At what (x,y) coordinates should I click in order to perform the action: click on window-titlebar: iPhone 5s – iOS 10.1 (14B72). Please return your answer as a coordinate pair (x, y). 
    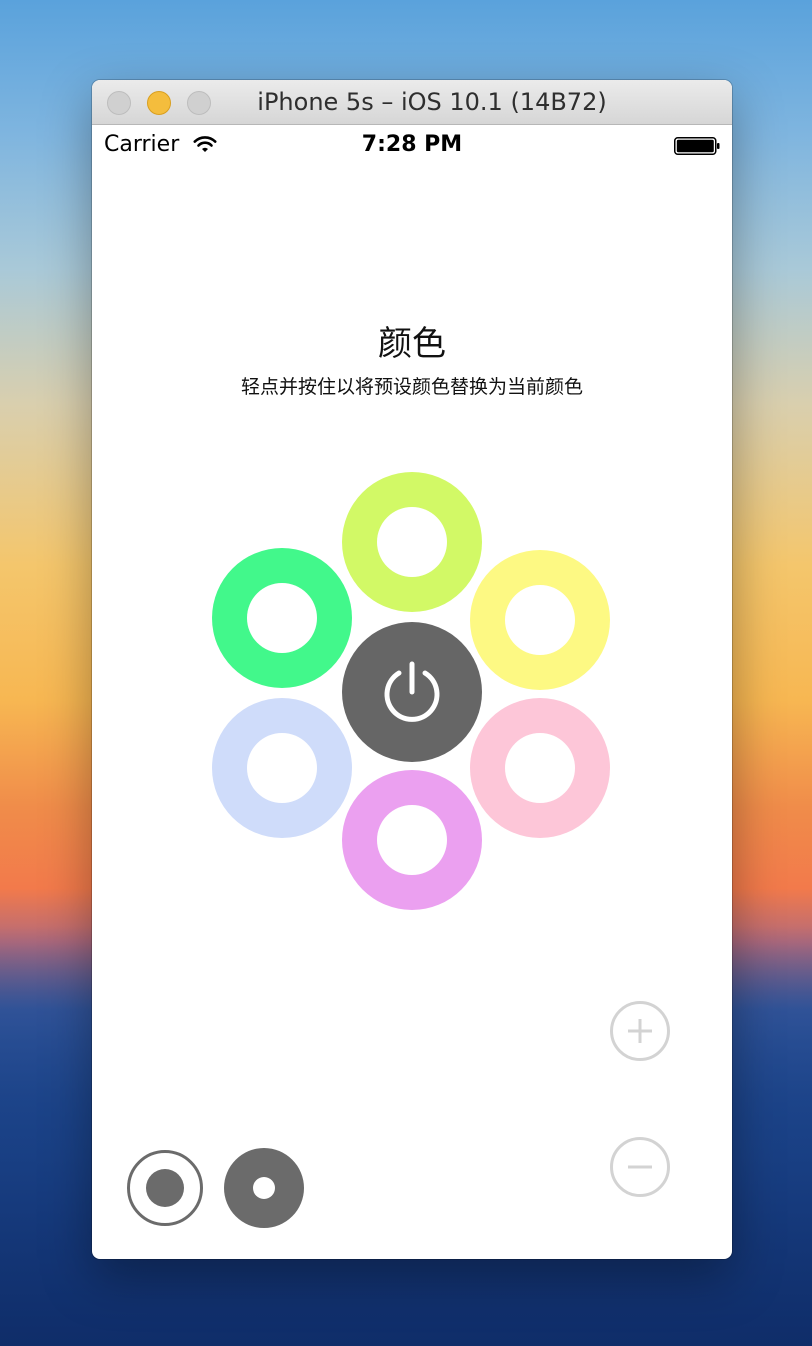
    Looking at the image, I should click on (412, 102).